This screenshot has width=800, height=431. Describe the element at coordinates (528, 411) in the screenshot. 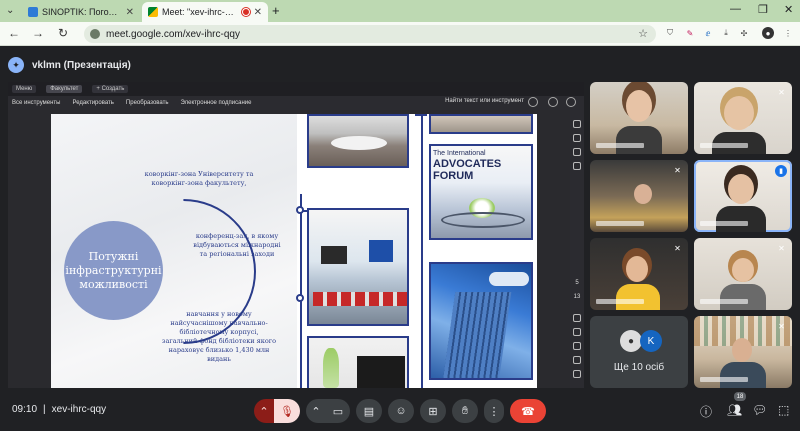

I see `leave-call-button: ☎` at that location.